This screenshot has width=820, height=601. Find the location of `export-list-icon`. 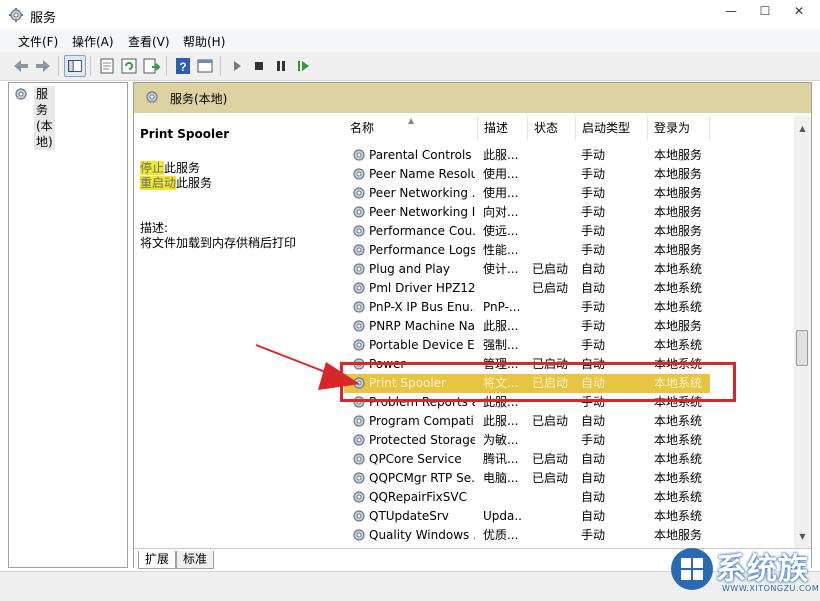

export-list-icon is located at coordinates (151, 66).